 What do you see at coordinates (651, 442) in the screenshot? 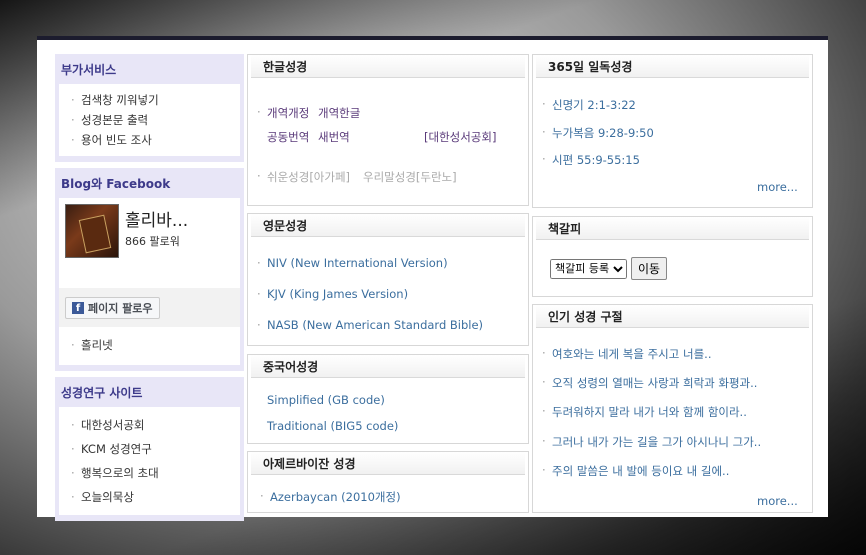
I see `link-verse-4: 그러나 내가 가는 길을 그가 아시나니 그가..` at bounding box center [651, 442].